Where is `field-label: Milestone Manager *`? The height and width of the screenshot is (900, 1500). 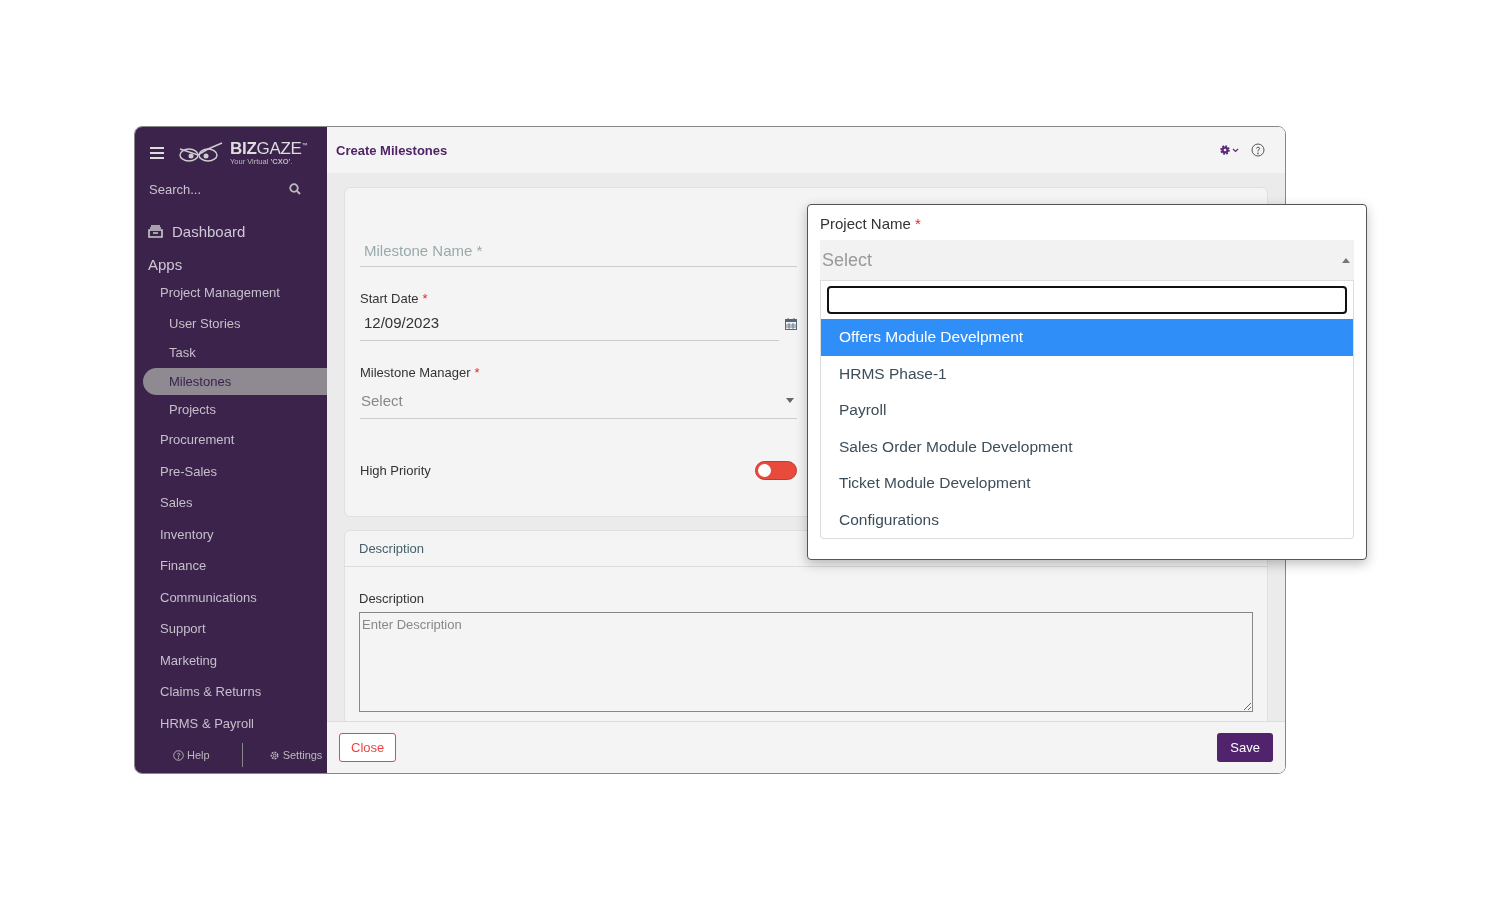 field-label: Milestone Manager * is located at coordinates (420, 372).